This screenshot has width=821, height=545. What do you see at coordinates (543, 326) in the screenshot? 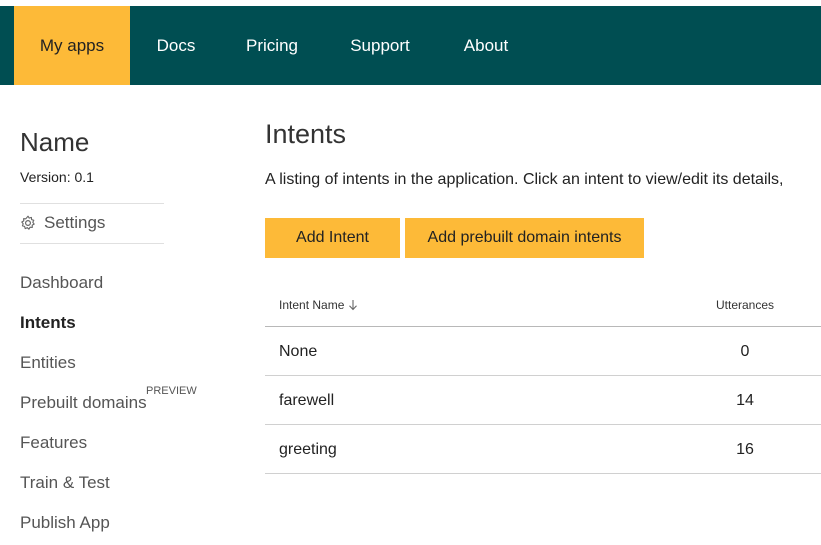
I see `table-header-divider` at bounding box center [543, 326].